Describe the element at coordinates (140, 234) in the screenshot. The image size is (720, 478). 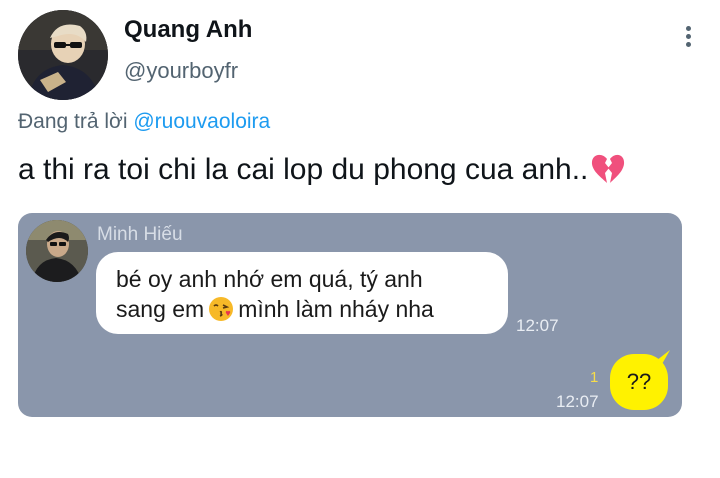
I see `contact-name: Minh Hiếu` at that location.